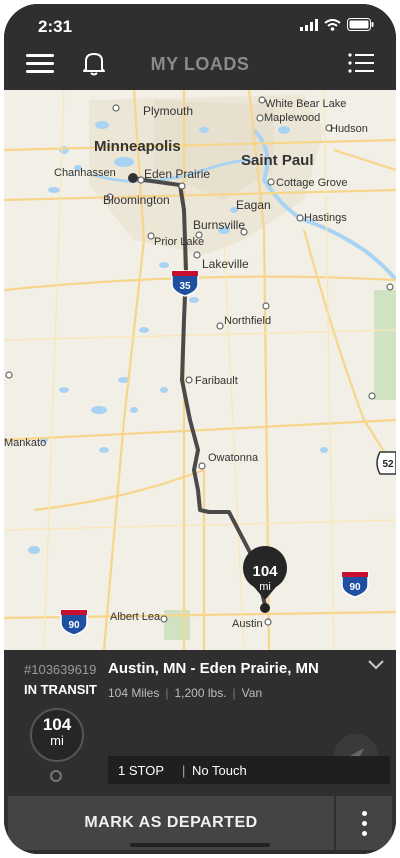  I want to click on route-origin-dot, so click(133, 178).